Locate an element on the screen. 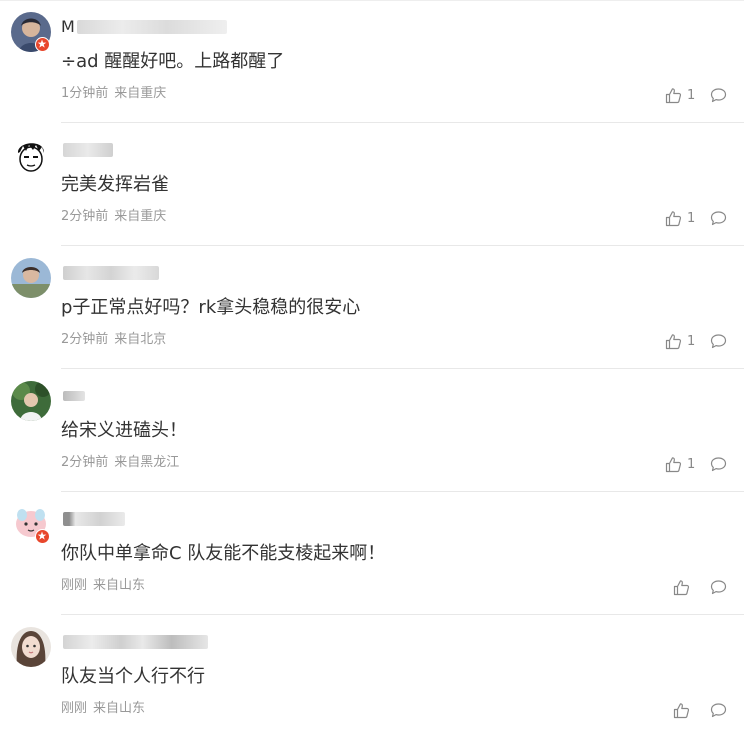  comment-prefix-glyph: ÷ is located at coordinates (69, 61).